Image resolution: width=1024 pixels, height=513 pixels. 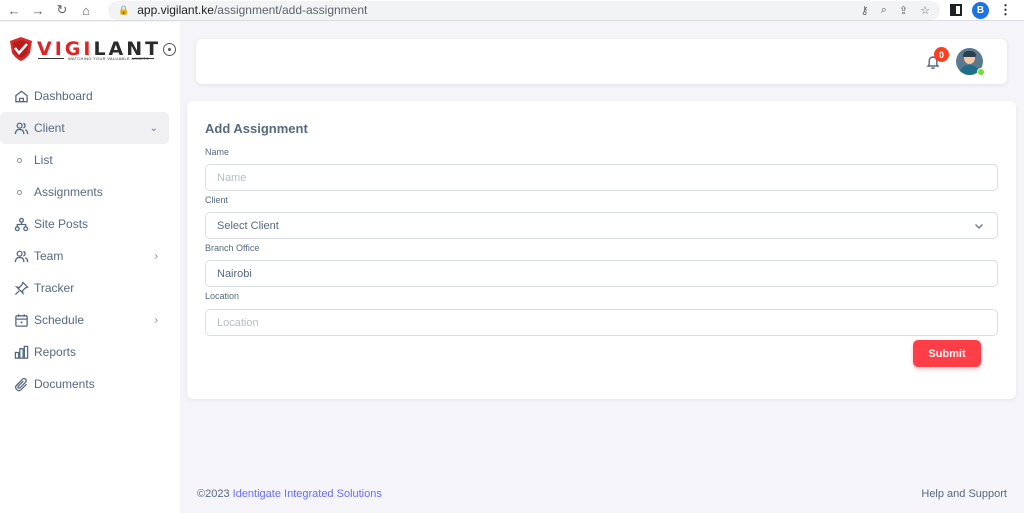 What do you see at coordinates (601, 61) in the screenshot?
I see `top-navbar: 0` at bounding box center [601, 61].